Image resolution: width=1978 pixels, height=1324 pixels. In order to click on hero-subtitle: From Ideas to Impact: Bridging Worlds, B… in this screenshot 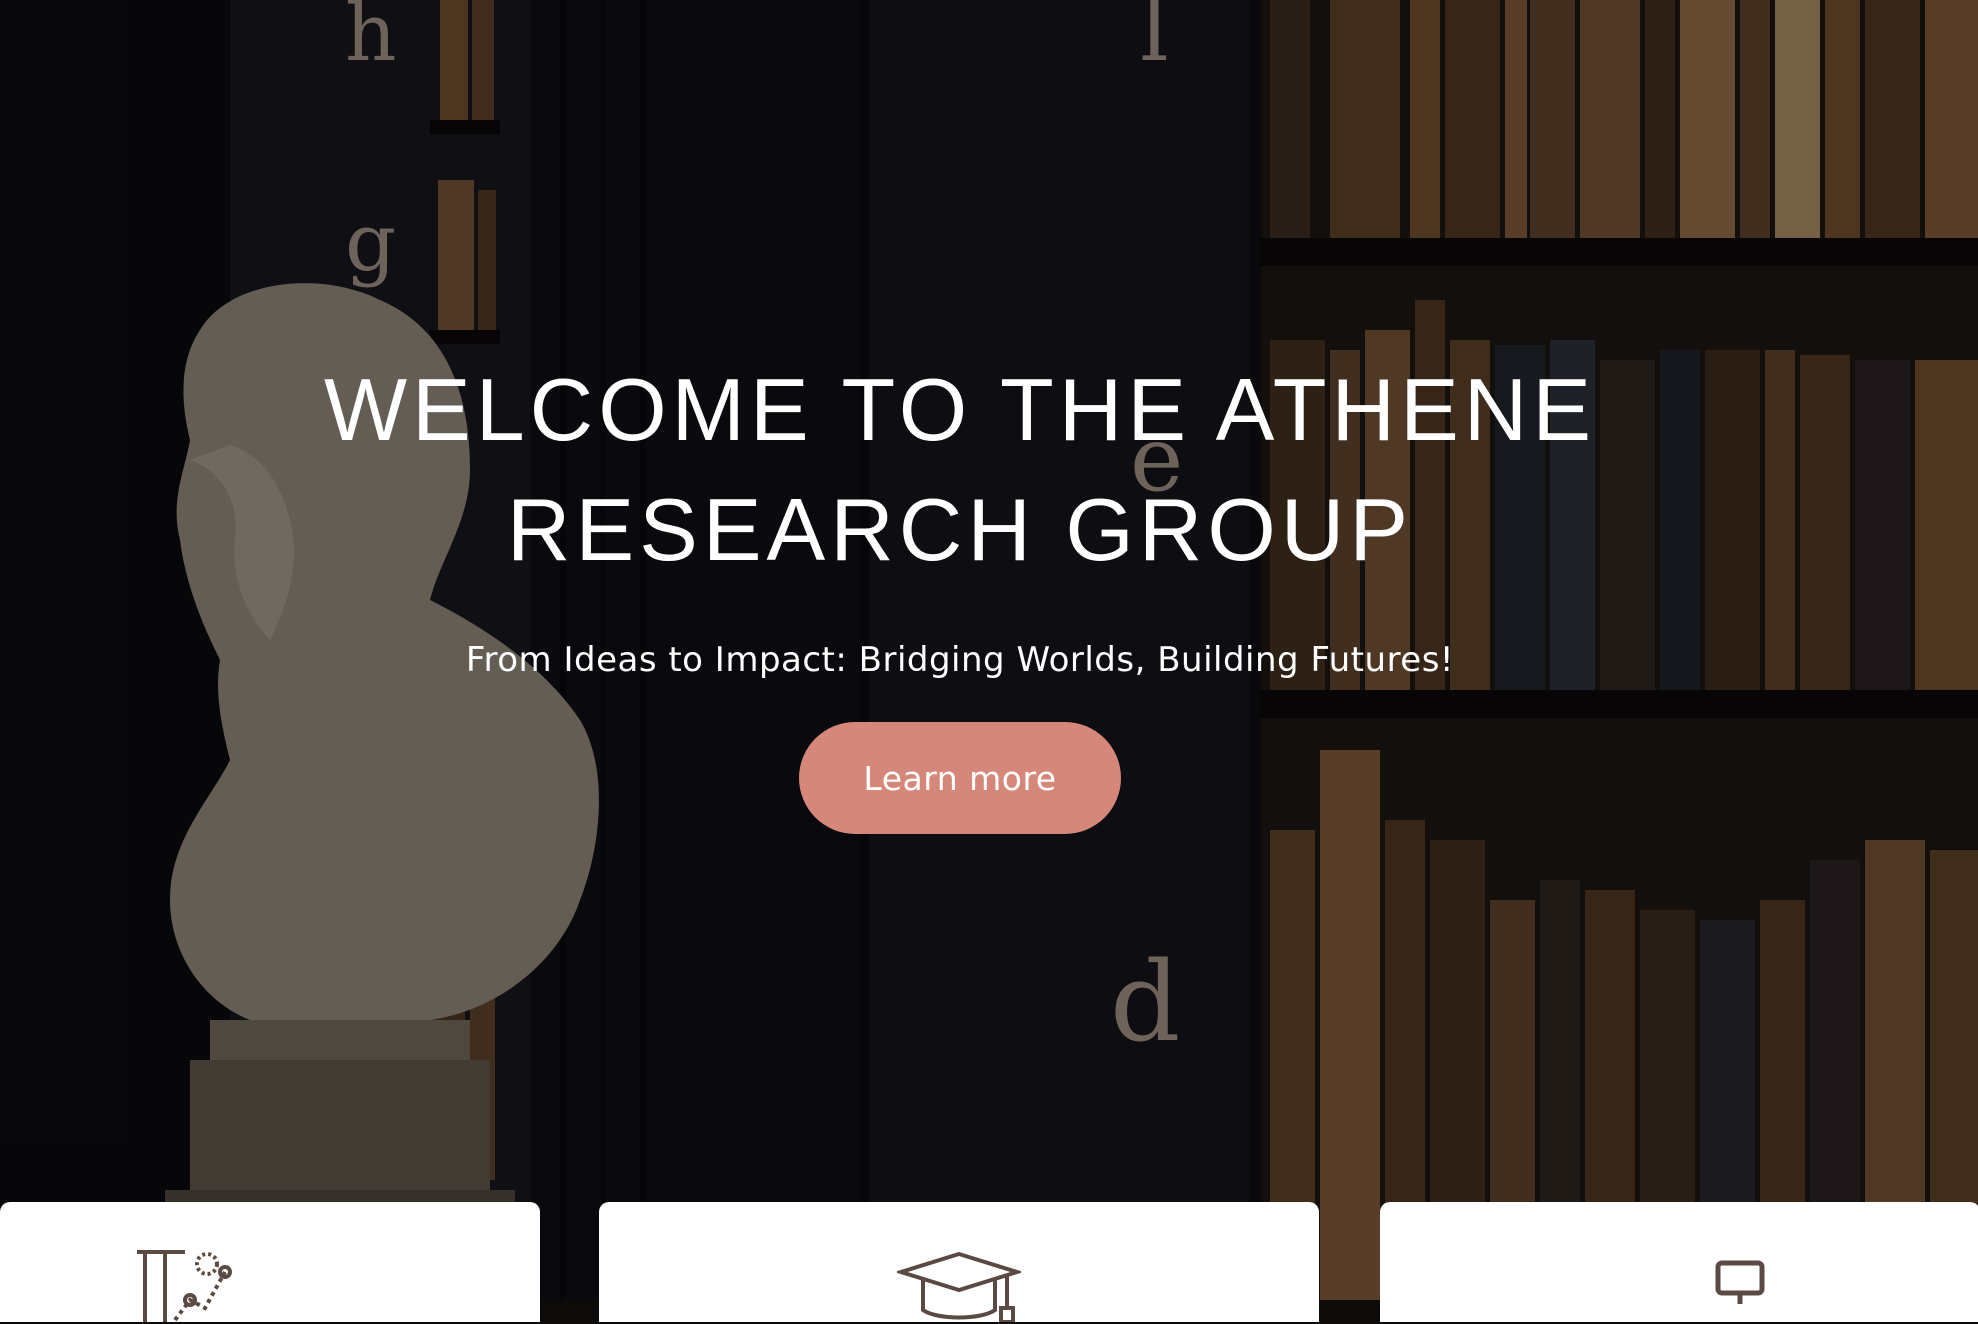, I will do `click(960, 660)`.